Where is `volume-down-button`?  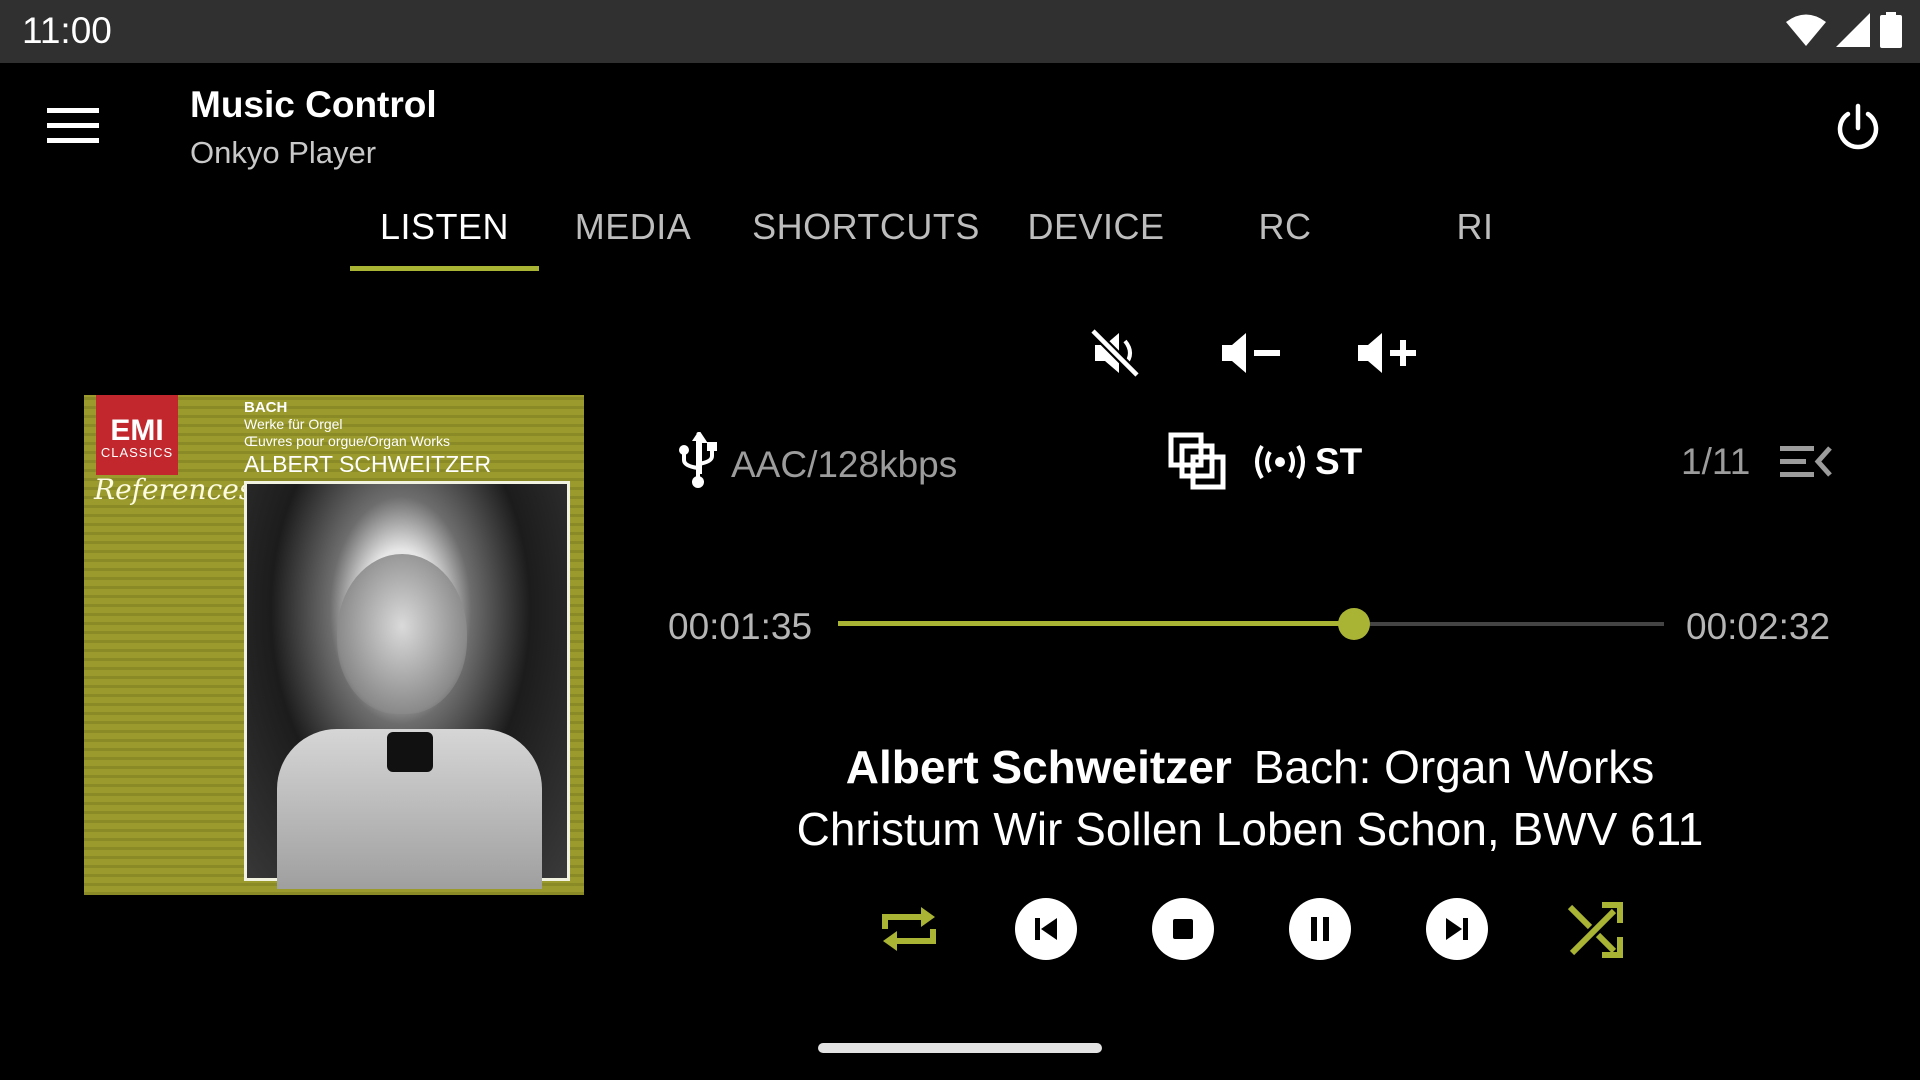 volume-down-button is located at coordinates (1251, 353).